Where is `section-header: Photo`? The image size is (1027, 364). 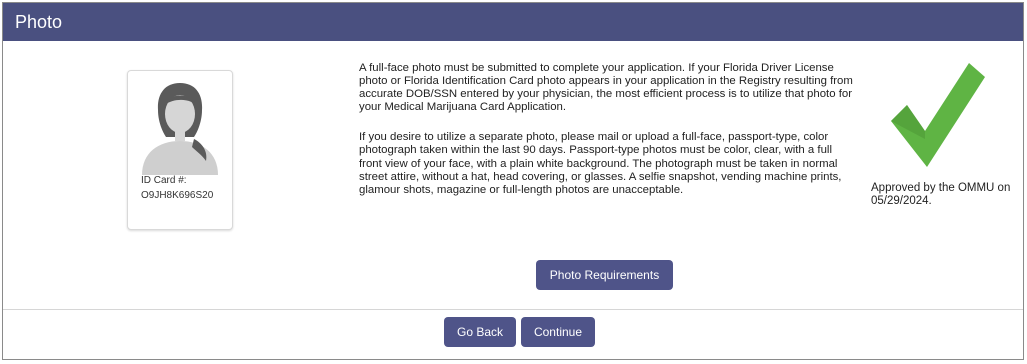
section-header: Photo is located at coordinates (513, 22).